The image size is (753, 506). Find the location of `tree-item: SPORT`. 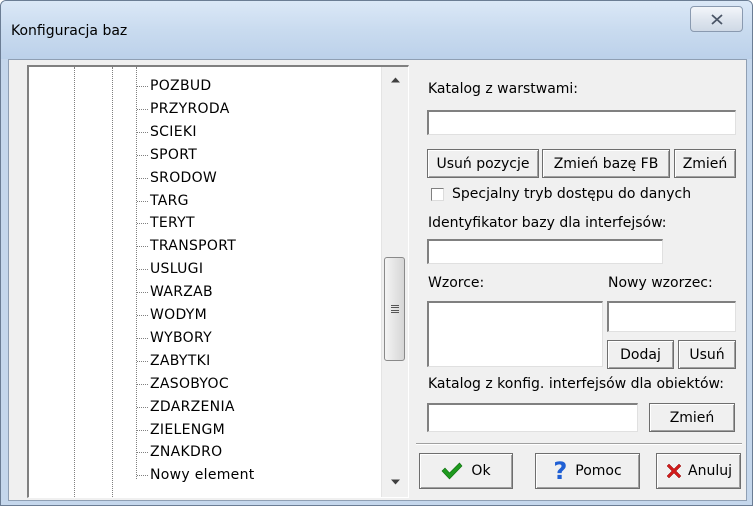

tree-item: SPORT is located at coordinates (167, 155).